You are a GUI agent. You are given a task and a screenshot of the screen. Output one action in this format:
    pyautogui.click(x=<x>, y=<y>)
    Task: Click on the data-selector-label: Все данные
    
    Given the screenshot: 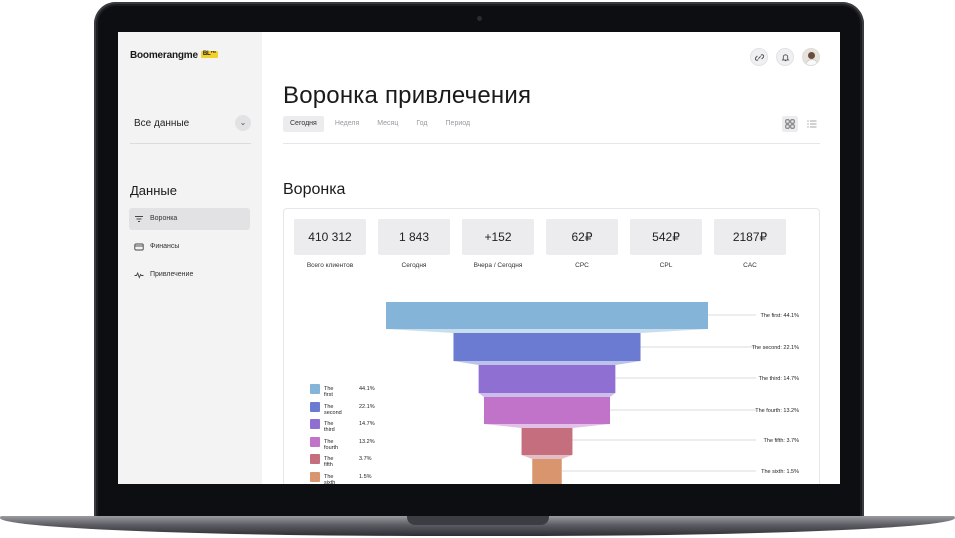 What is the action you would take?
    pyautogui.click(x=162, y=123)
    